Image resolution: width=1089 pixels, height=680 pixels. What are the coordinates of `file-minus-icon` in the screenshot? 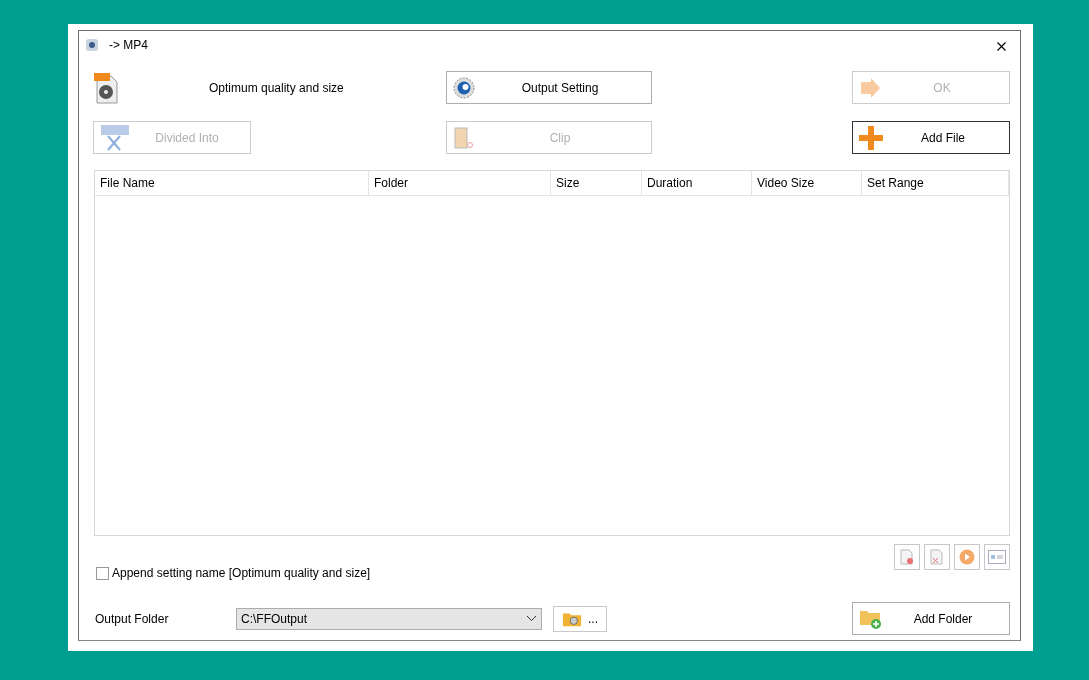 It's located at (907, 557).